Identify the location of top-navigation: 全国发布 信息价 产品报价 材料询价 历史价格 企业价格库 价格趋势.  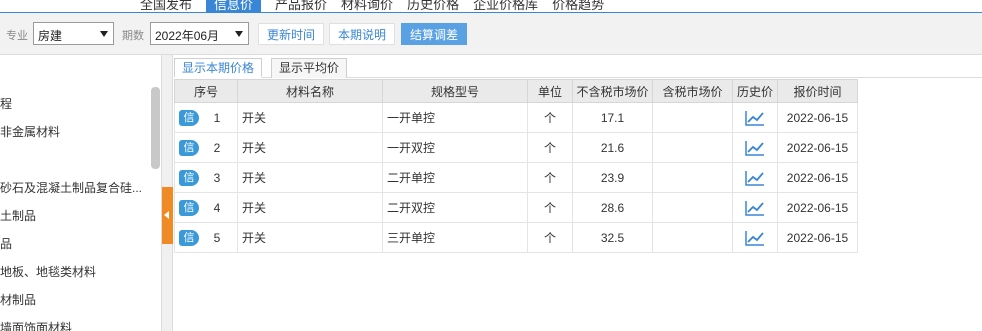
(491, 6).